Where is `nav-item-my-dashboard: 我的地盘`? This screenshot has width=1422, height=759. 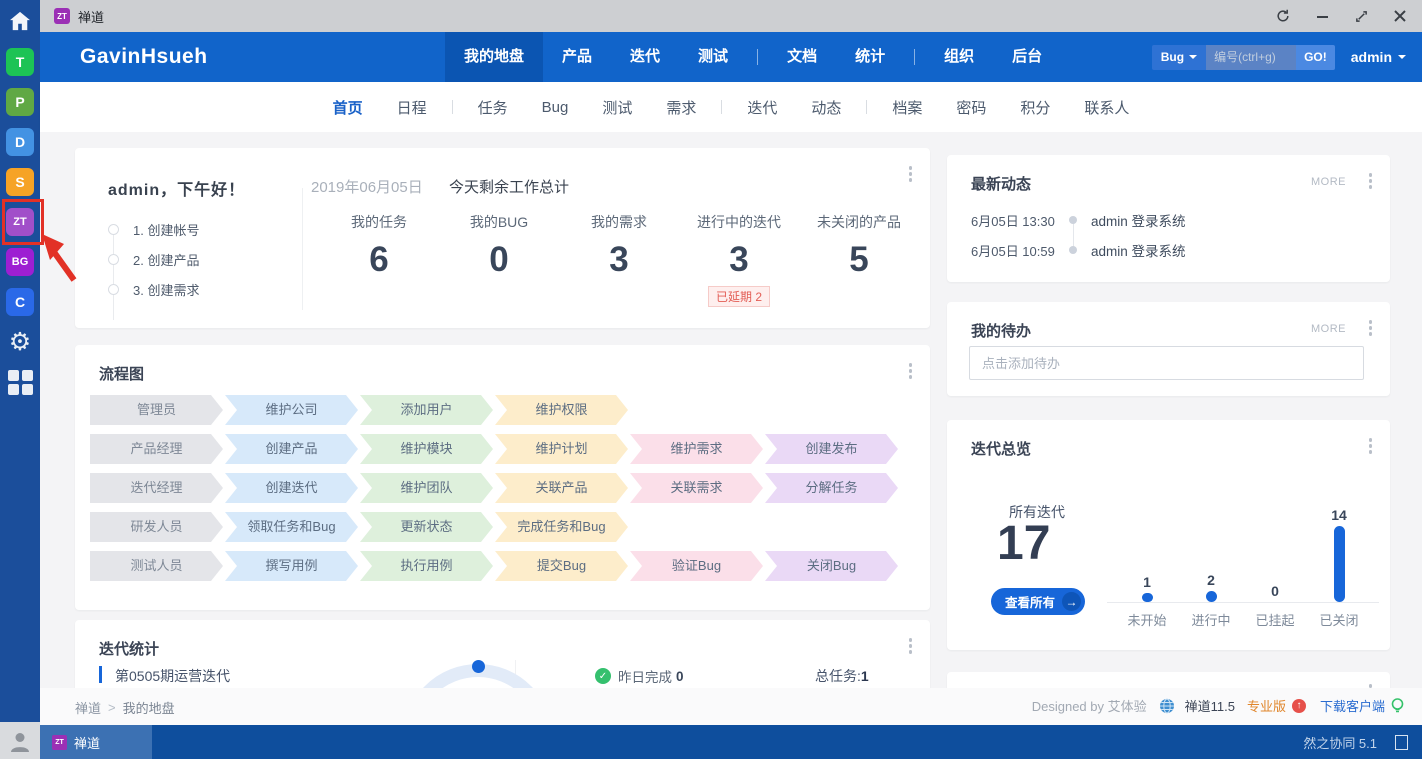 nav-item-my-dashboard: 我的地盘 is located at coordinates (494, 57).